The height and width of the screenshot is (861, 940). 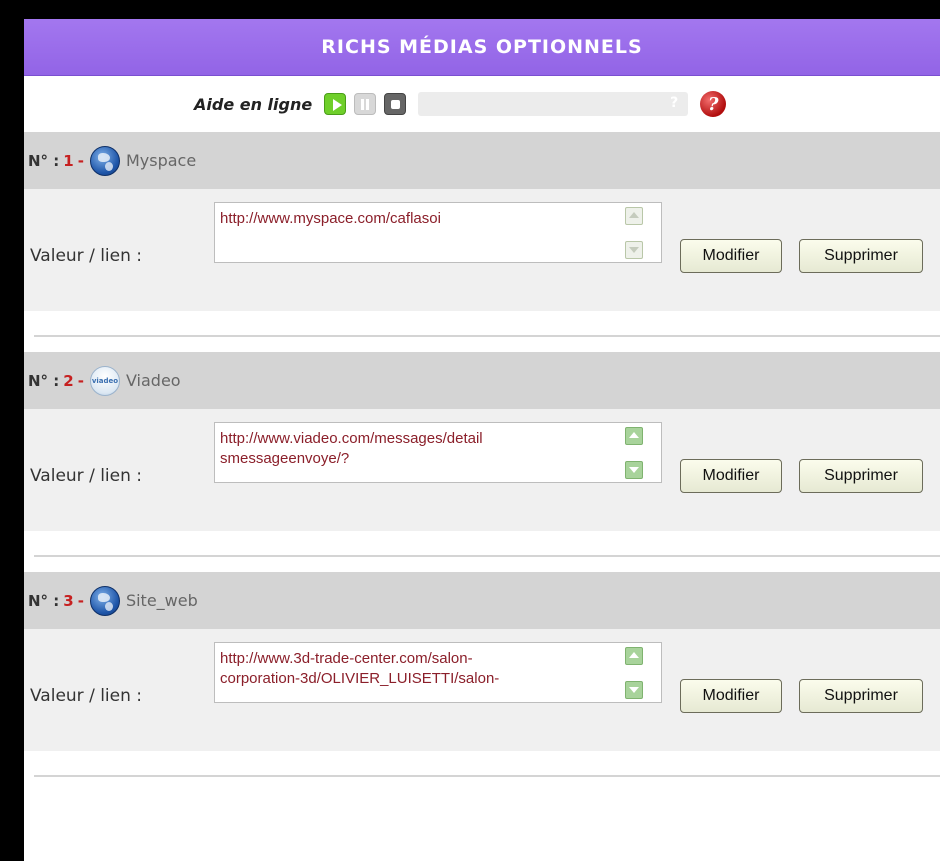 What do you see at coordinates (68, 600) in the screenshot?
I see `entry-number: 3` at bounding box center [68, 600].